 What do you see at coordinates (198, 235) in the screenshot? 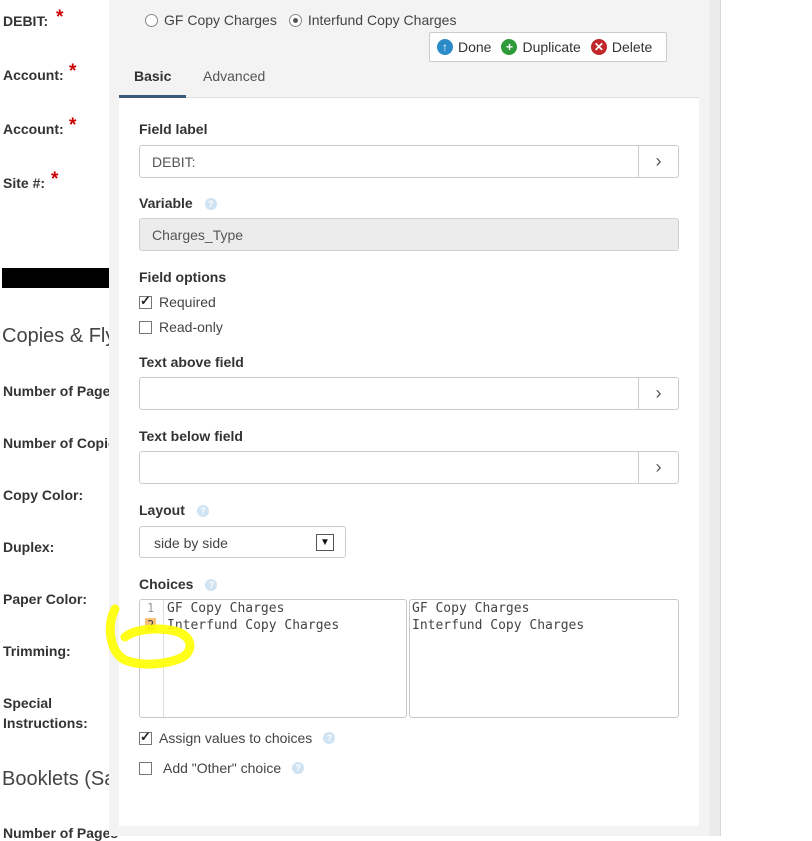
I see `variable-value: Charges_Type` at bounding box center [198, 235].